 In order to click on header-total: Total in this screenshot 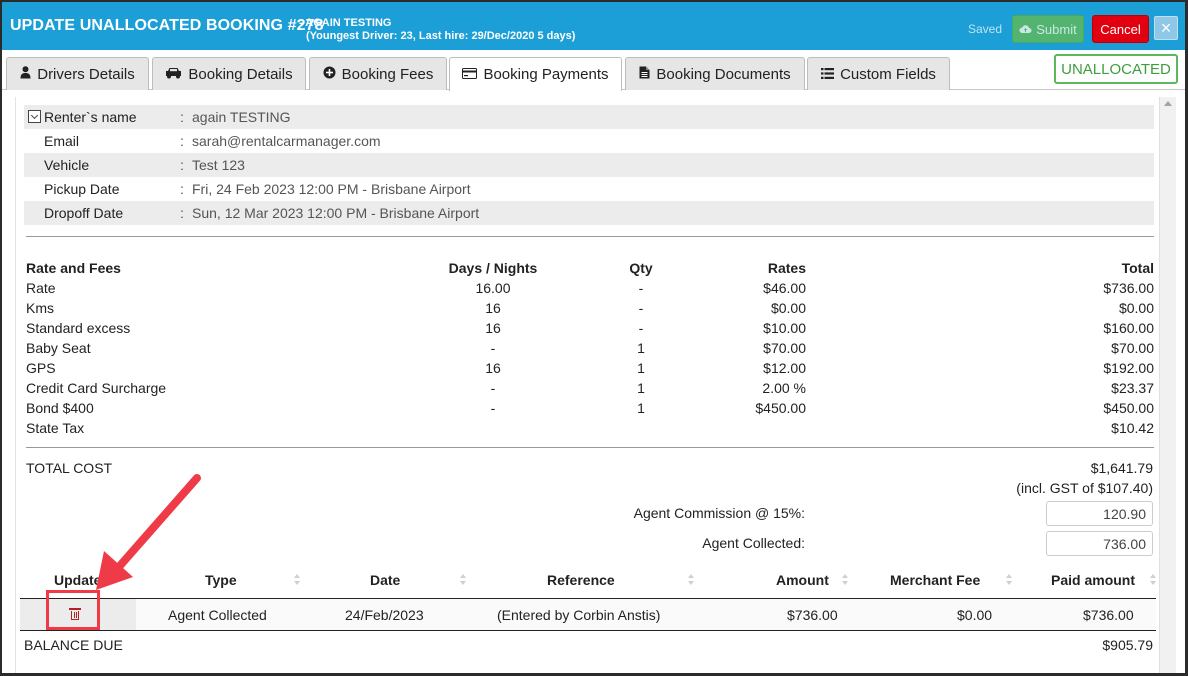, I will do `click(1137, 268)`.